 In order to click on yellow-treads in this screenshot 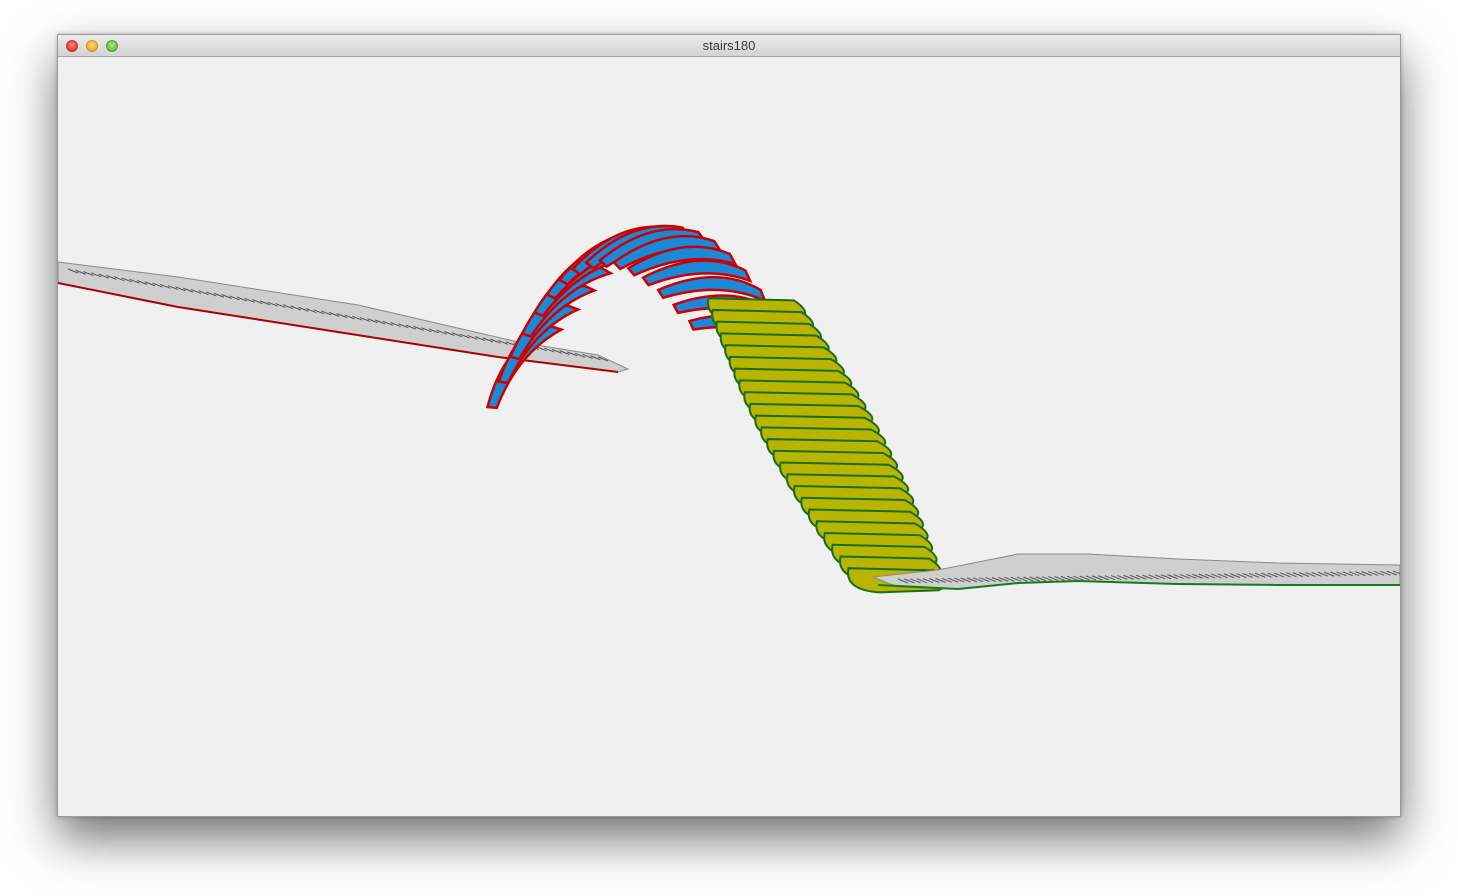, I will do `click(827, 445)`.